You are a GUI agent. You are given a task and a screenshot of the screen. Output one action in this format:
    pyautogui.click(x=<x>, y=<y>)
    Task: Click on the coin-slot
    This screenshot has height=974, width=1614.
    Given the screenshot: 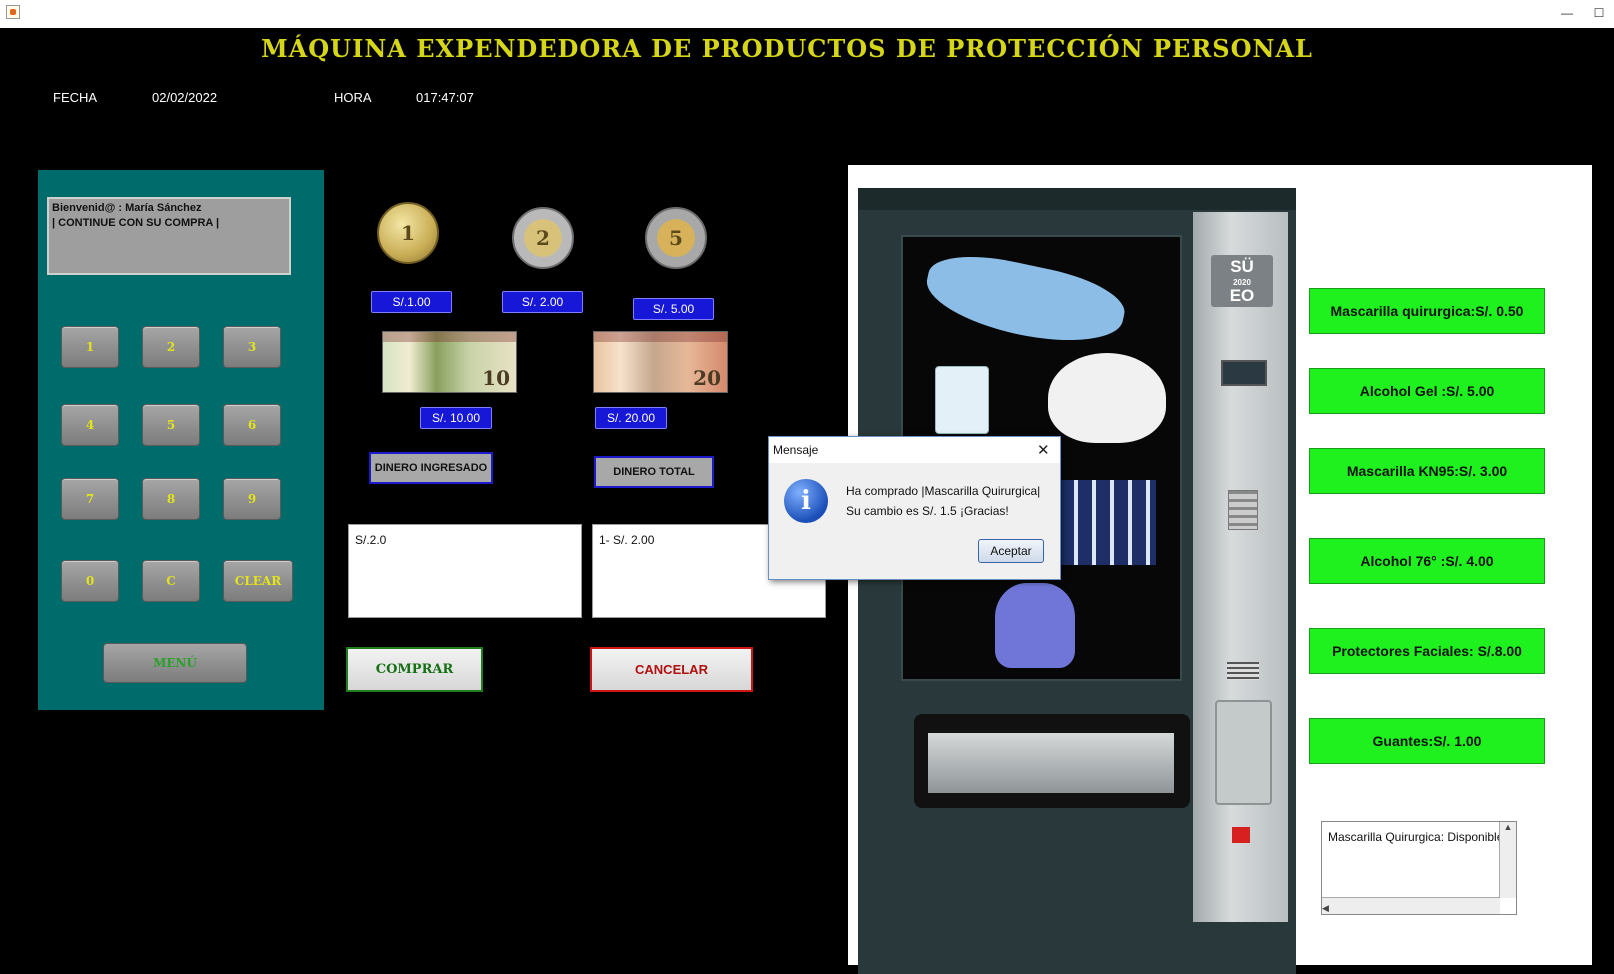 What is the action you would take?
    pyautogui.click(x=1243, y=671)
    